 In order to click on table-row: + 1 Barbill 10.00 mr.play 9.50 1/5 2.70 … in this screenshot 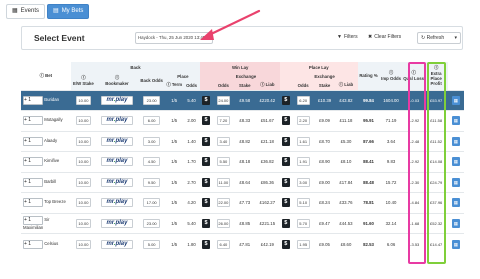, I will do `click(242, 182)`.